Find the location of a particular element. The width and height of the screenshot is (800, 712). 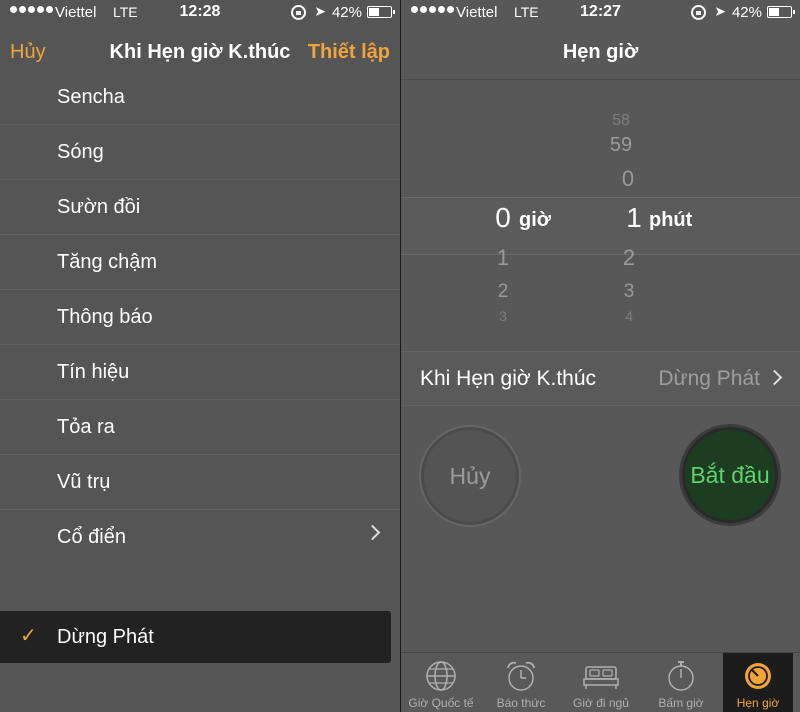

when-timer-ends-label: Khi Hẹn giờ K.thúc is located at coordinates (508, 378).